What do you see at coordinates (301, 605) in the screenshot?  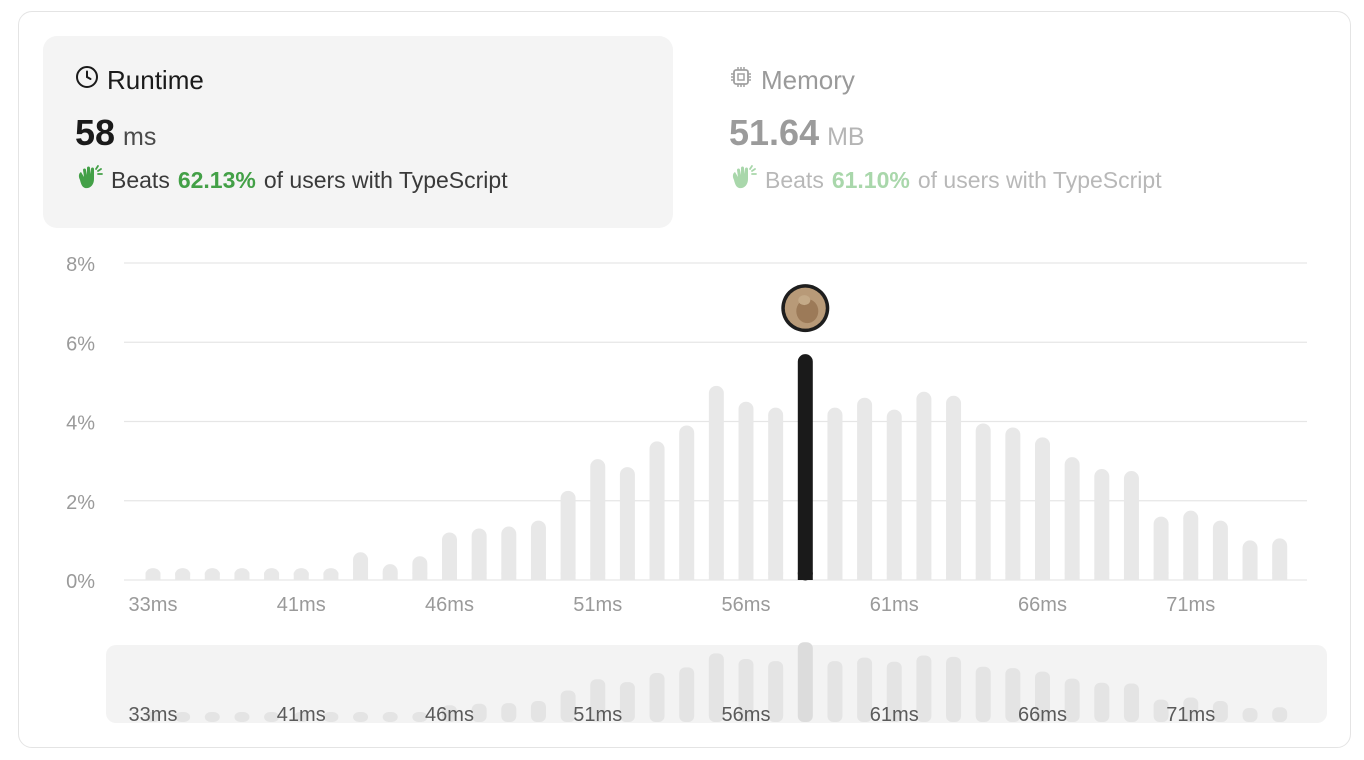 I see `x-tick-label: 41ms` at bounding box center [301, 605].